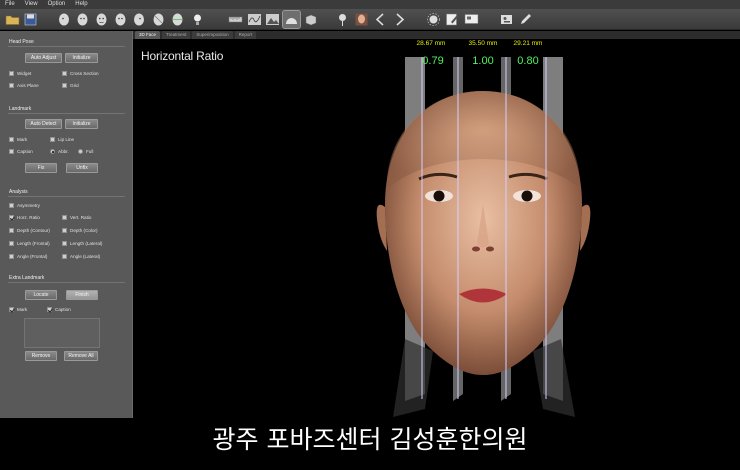 The width and height of the screenshot is (740, 470). What do you see at coordinates (361, 19) in the screenshot?
I see `portrait-icon` at bounding box center [361, 19].